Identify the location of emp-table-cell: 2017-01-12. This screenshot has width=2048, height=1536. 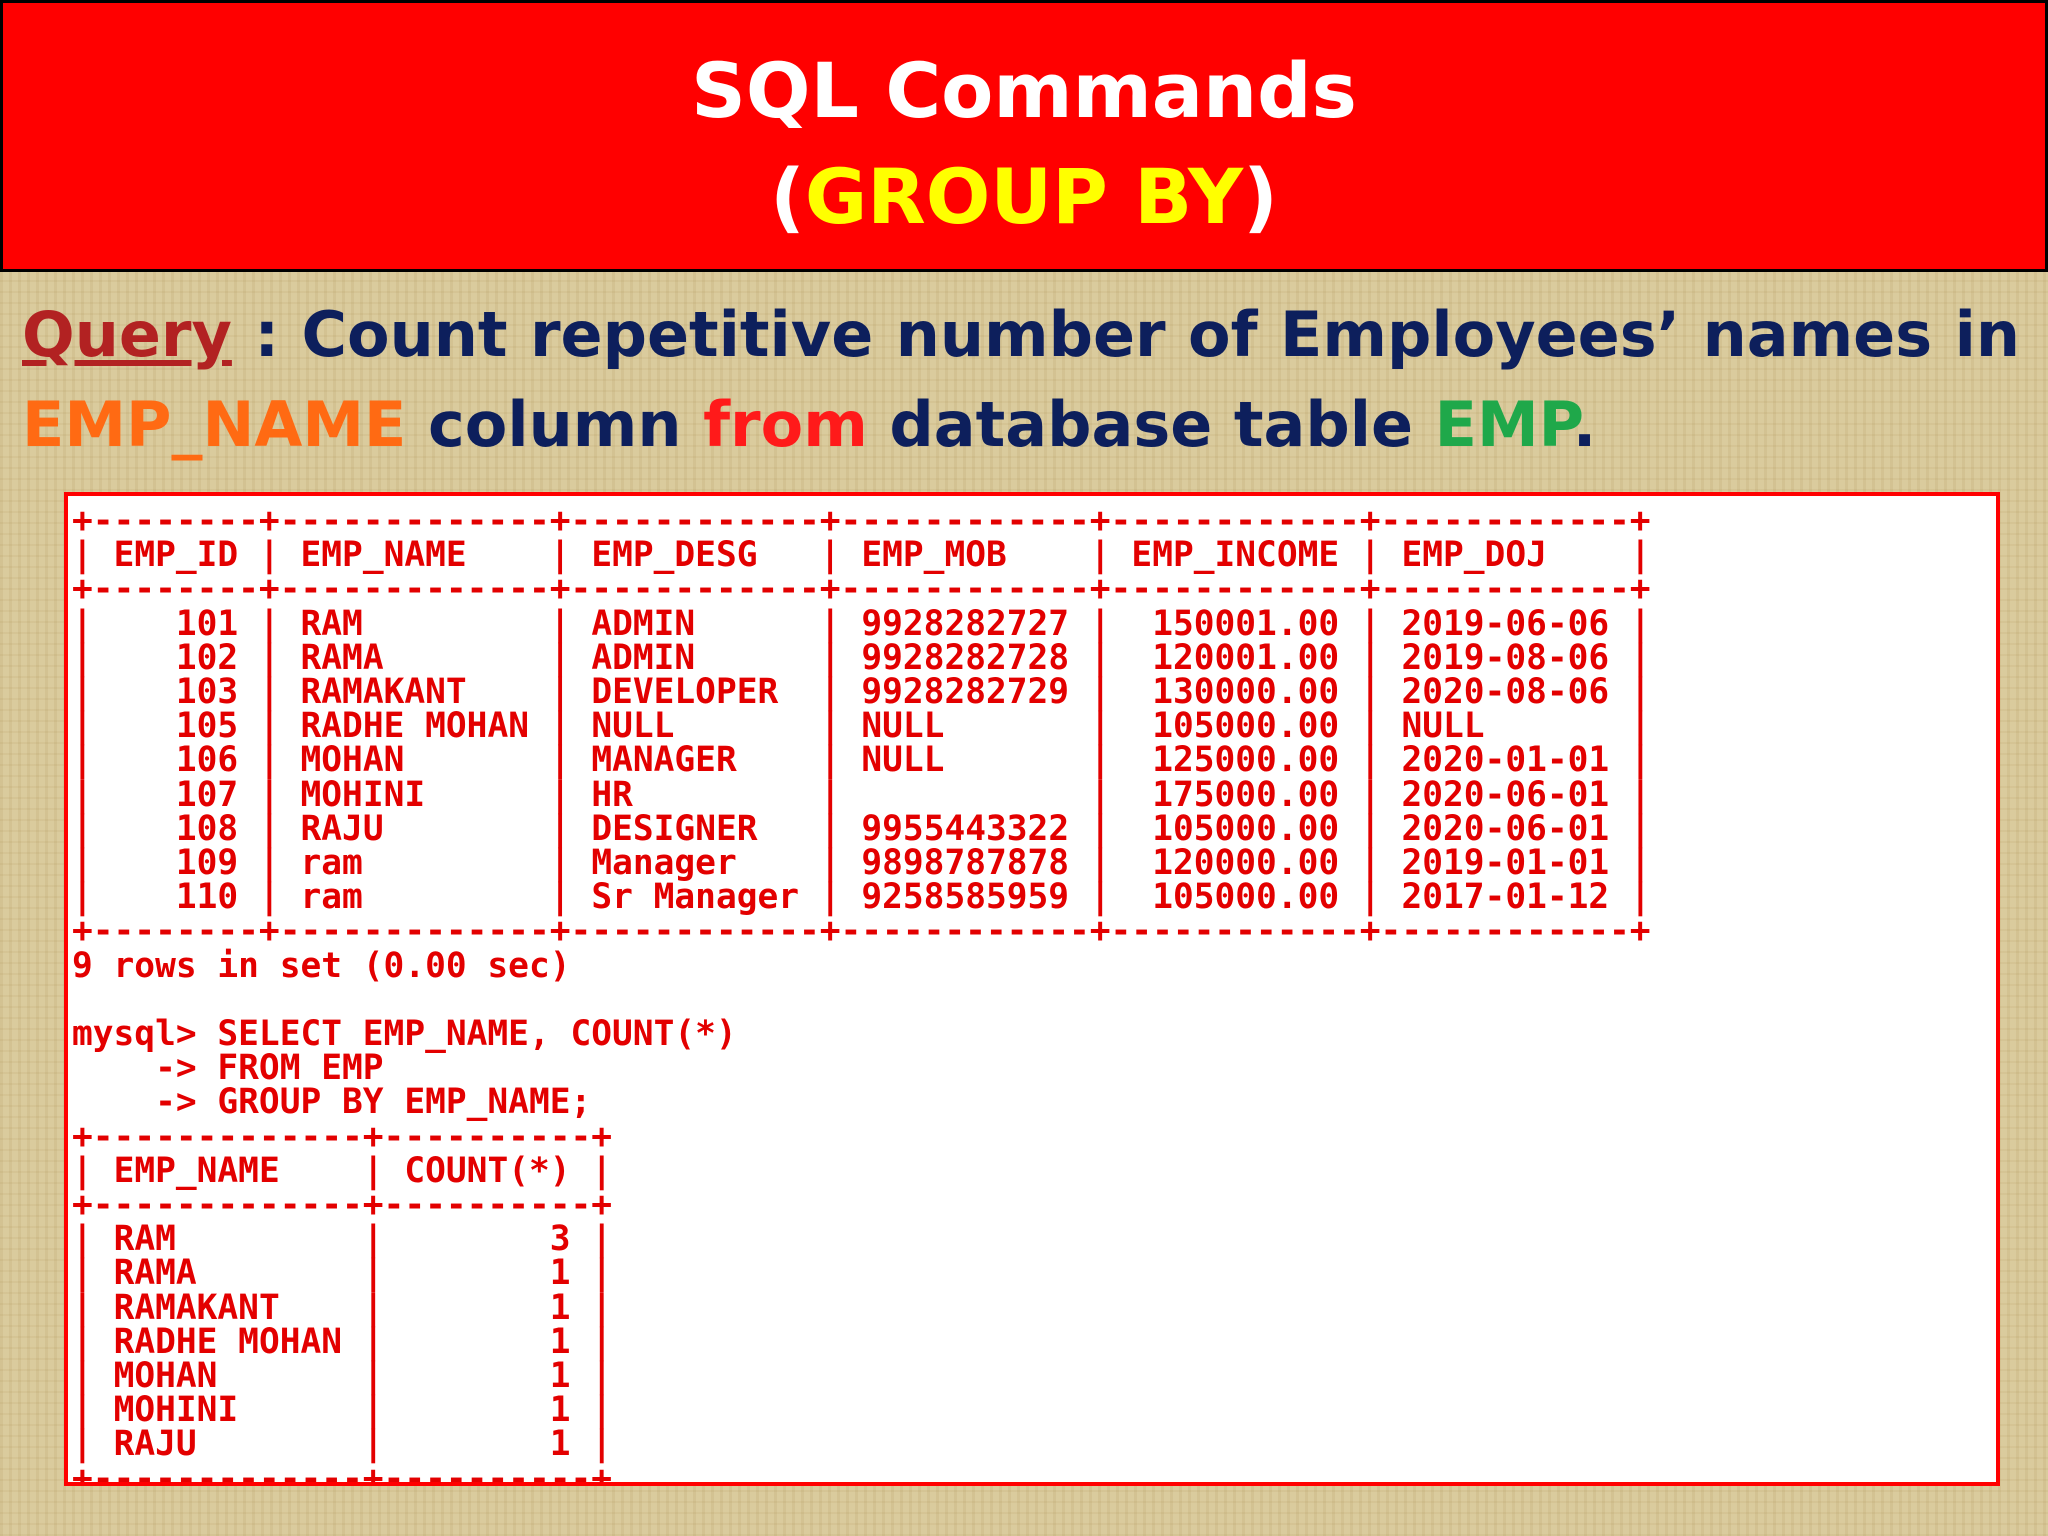
(1505, 897).